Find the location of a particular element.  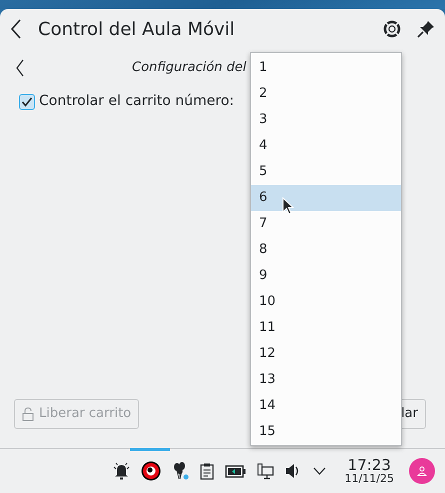

checkbox-label: Controlar el carrito número: is located at coordinates (136, 101).